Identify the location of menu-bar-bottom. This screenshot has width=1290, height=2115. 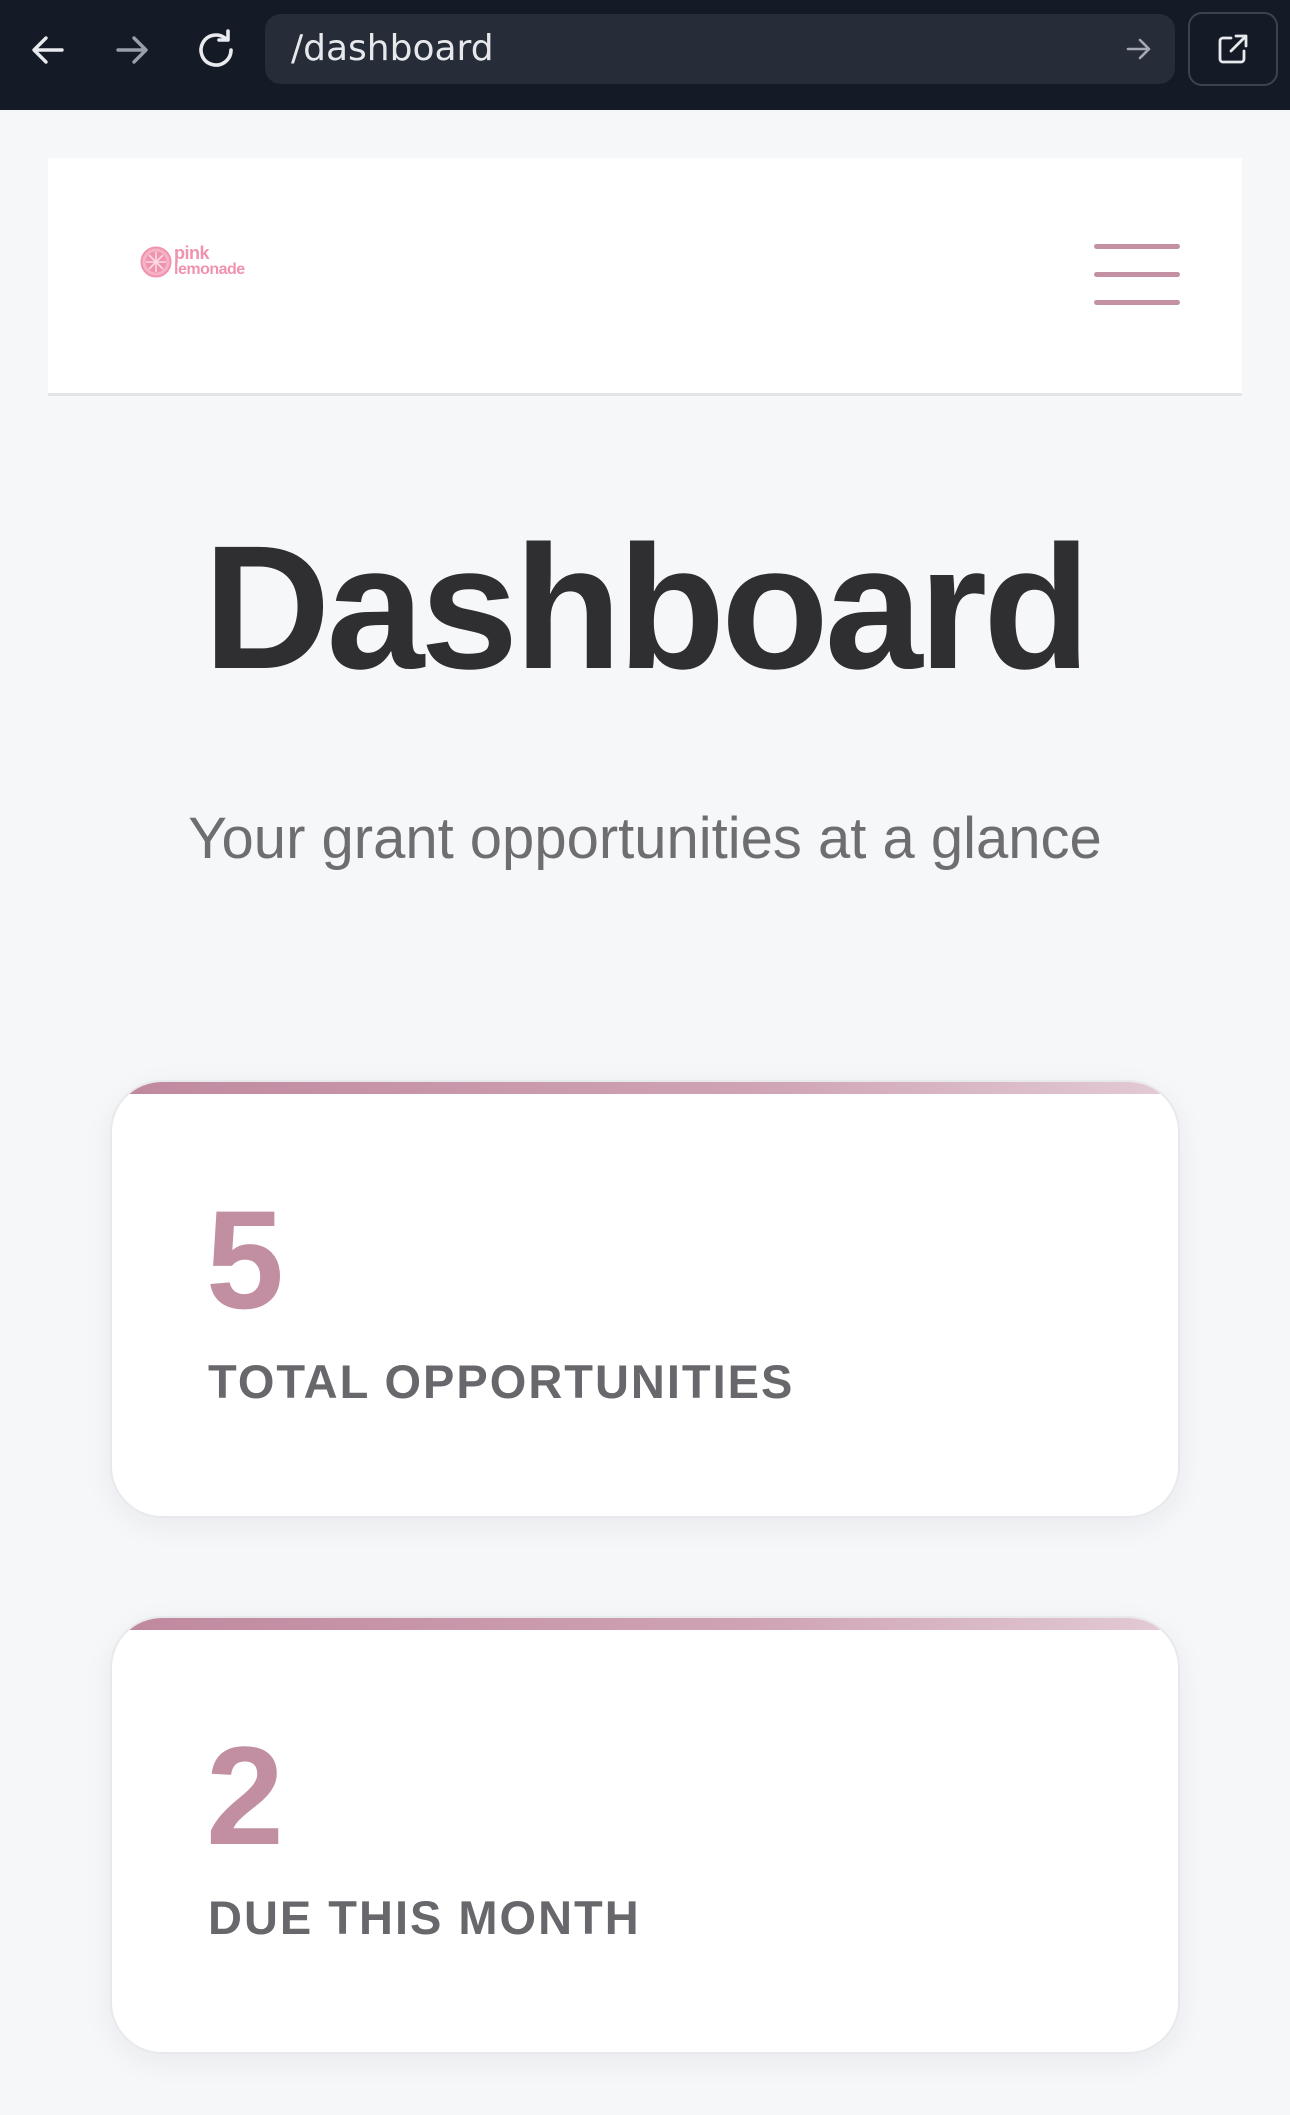
(1137, 302).